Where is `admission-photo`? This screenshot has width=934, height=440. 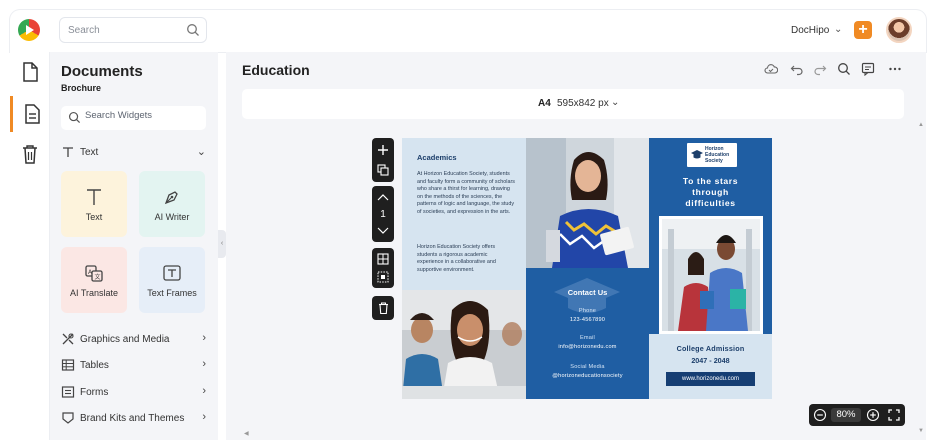
admission-photo is located at coordinates (711, 275).